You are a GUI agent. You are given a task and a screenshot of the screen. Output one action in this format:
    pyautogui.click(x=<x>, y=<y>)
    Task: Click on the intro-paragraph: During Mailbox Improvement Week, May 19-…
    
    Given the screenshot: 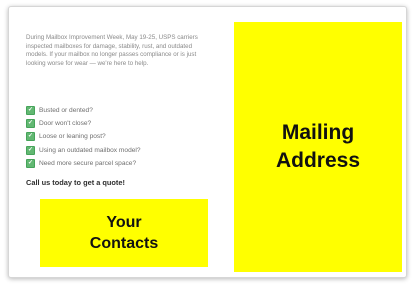 What is the action you would take?
    pyautogui.click(x=112, y=50)
    